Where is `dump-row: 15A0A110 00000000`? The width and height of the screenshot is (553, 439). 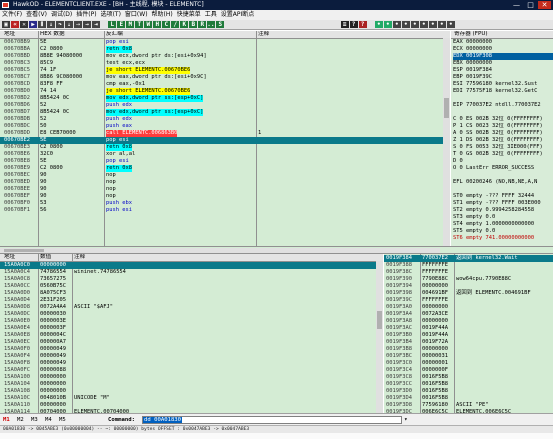 dump-row: 15A0A110 00000000 is located at coordinates (188, 405).